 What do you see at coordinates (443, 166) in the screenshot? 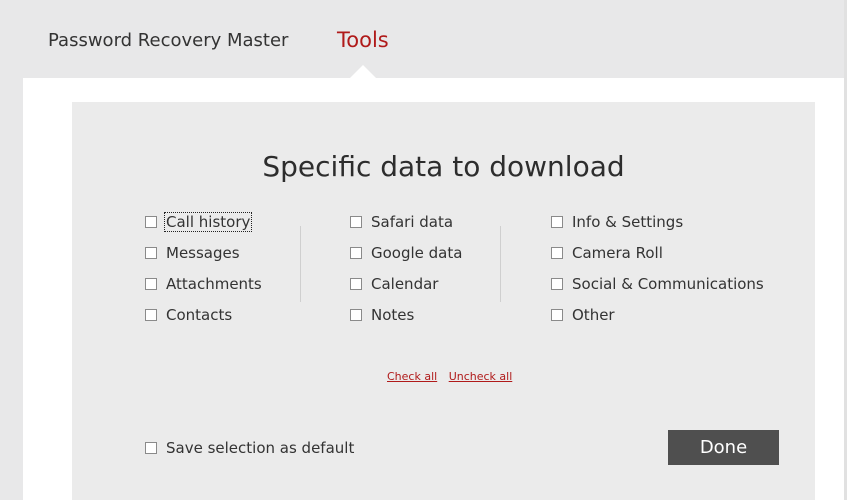
I see `page-title: Specific data to download` at bounding box center [443, 166].